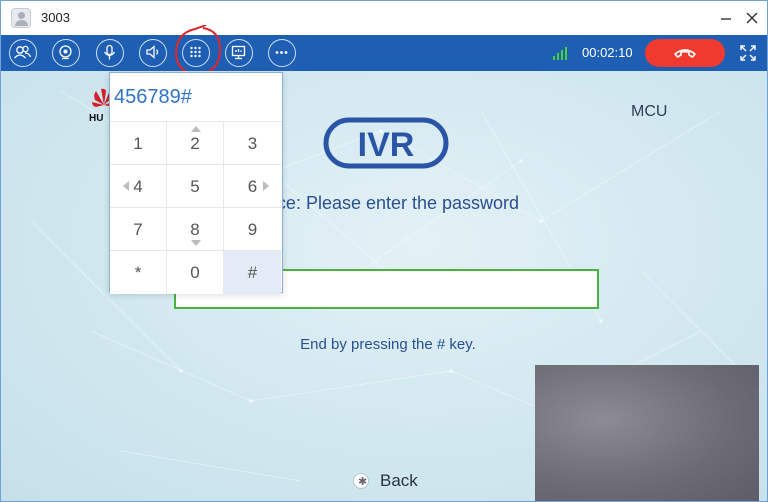 The height and width of the screenshot is (502, 768). I want to click on minimize-button, so click(726, 18).